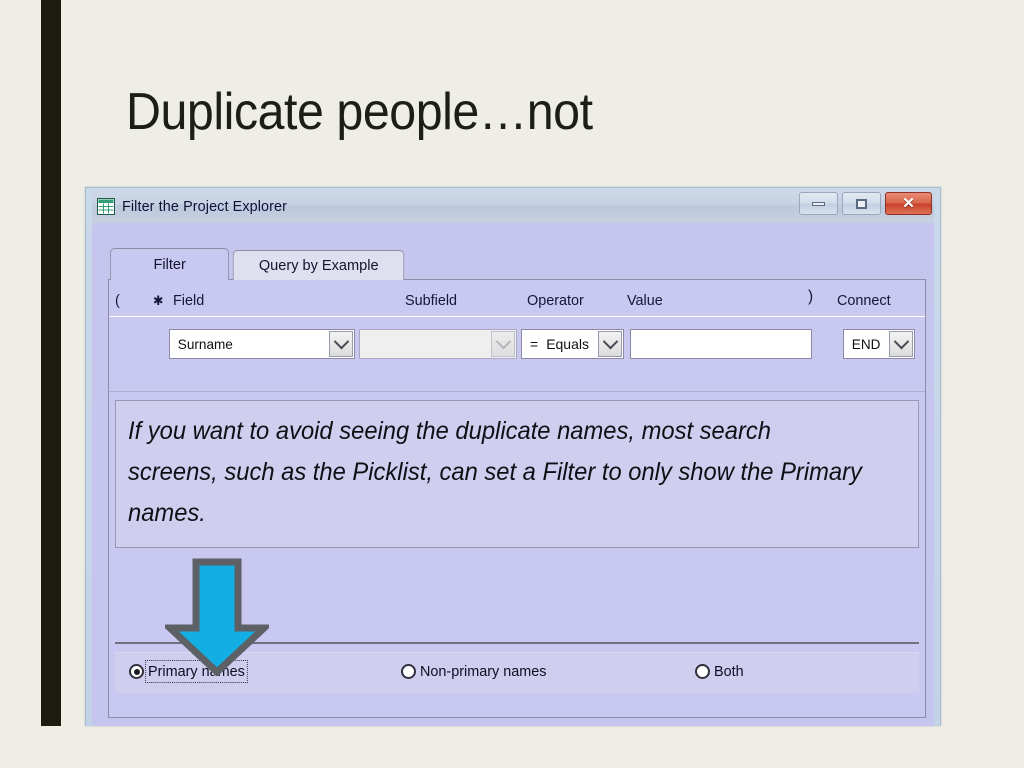 This screenshot has width=1024, height=768. What do you see at coordinates (483, 671) in the screenshot?
I see `radio-non-primary-names-label: Non-primary names` at bounding box center [483, 671].